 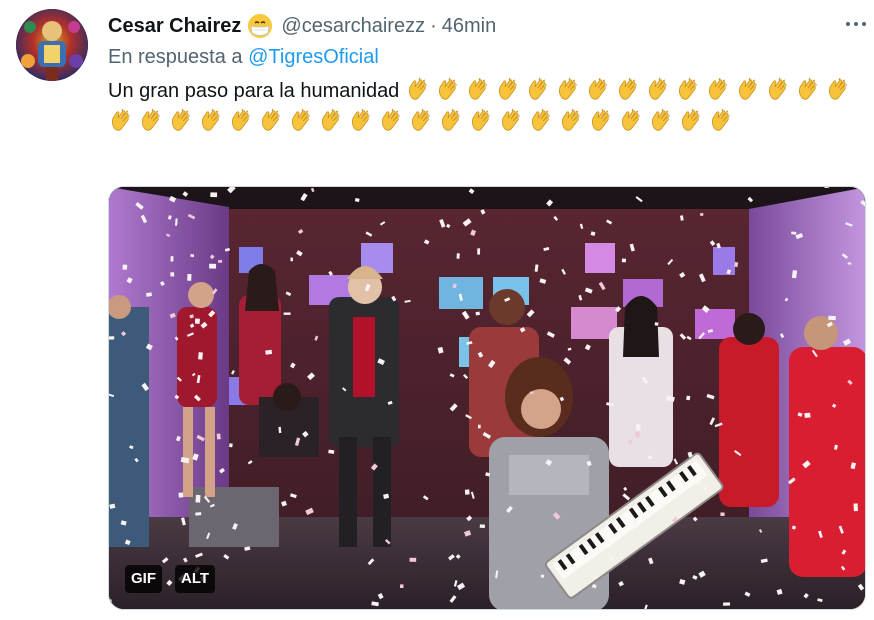 I want to click on more-dots-icon, so click(x=848, y=24).